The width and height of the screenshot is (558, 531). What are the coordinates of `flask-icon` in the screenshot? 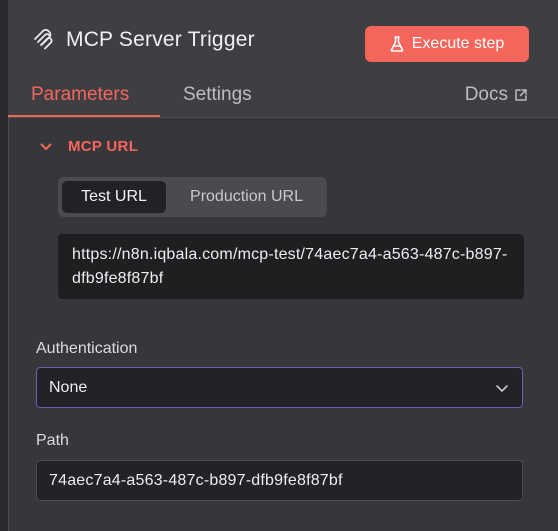 It's located at (397, 44).